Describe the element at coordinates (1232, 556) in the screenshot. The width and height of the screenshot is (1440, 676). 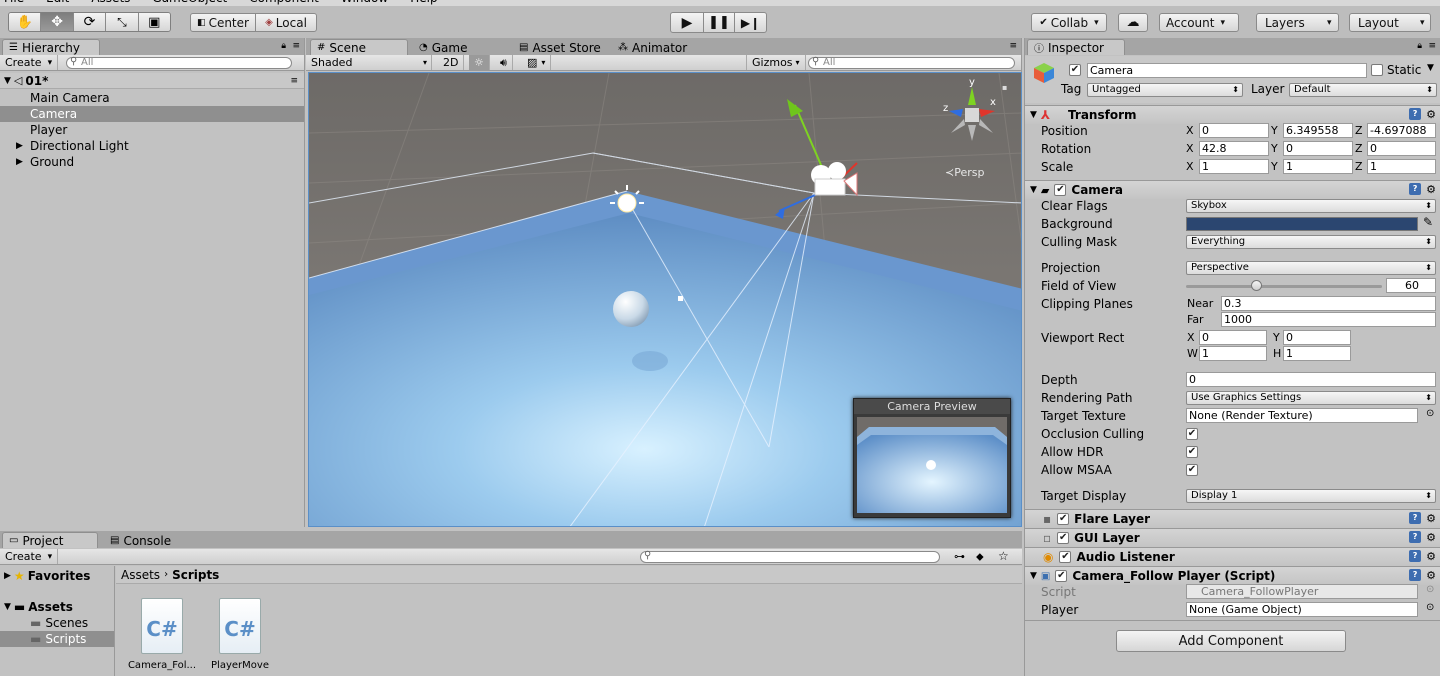
I see `component-header: ◉ ✔ Audio Listener? ⚙` at that location.